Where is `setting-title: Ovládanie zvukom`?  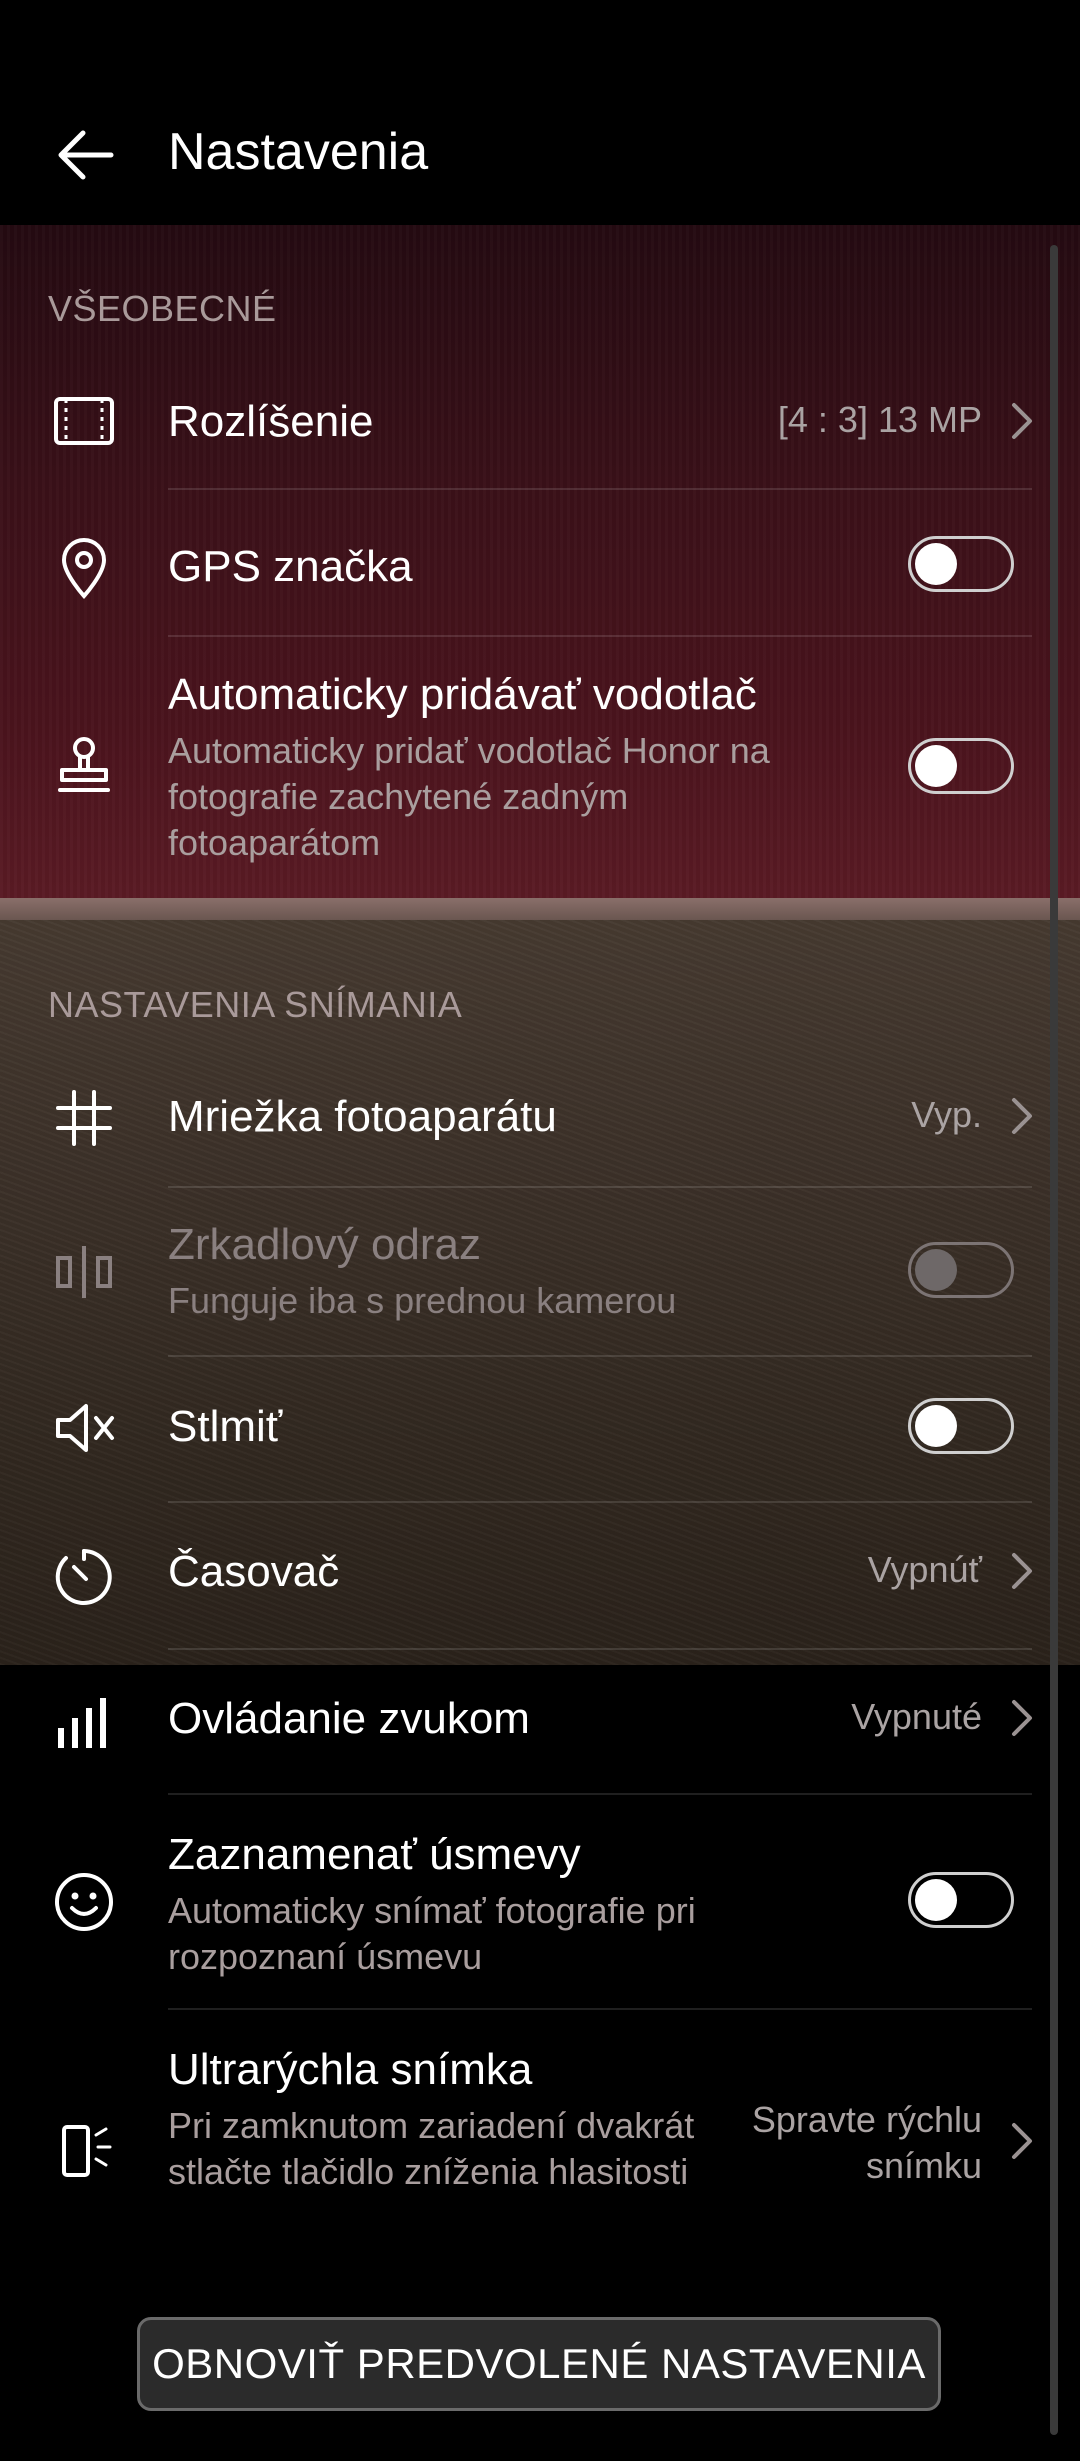
setting-title: Ovládanie zvukom is located at coordinates (349, 1718).